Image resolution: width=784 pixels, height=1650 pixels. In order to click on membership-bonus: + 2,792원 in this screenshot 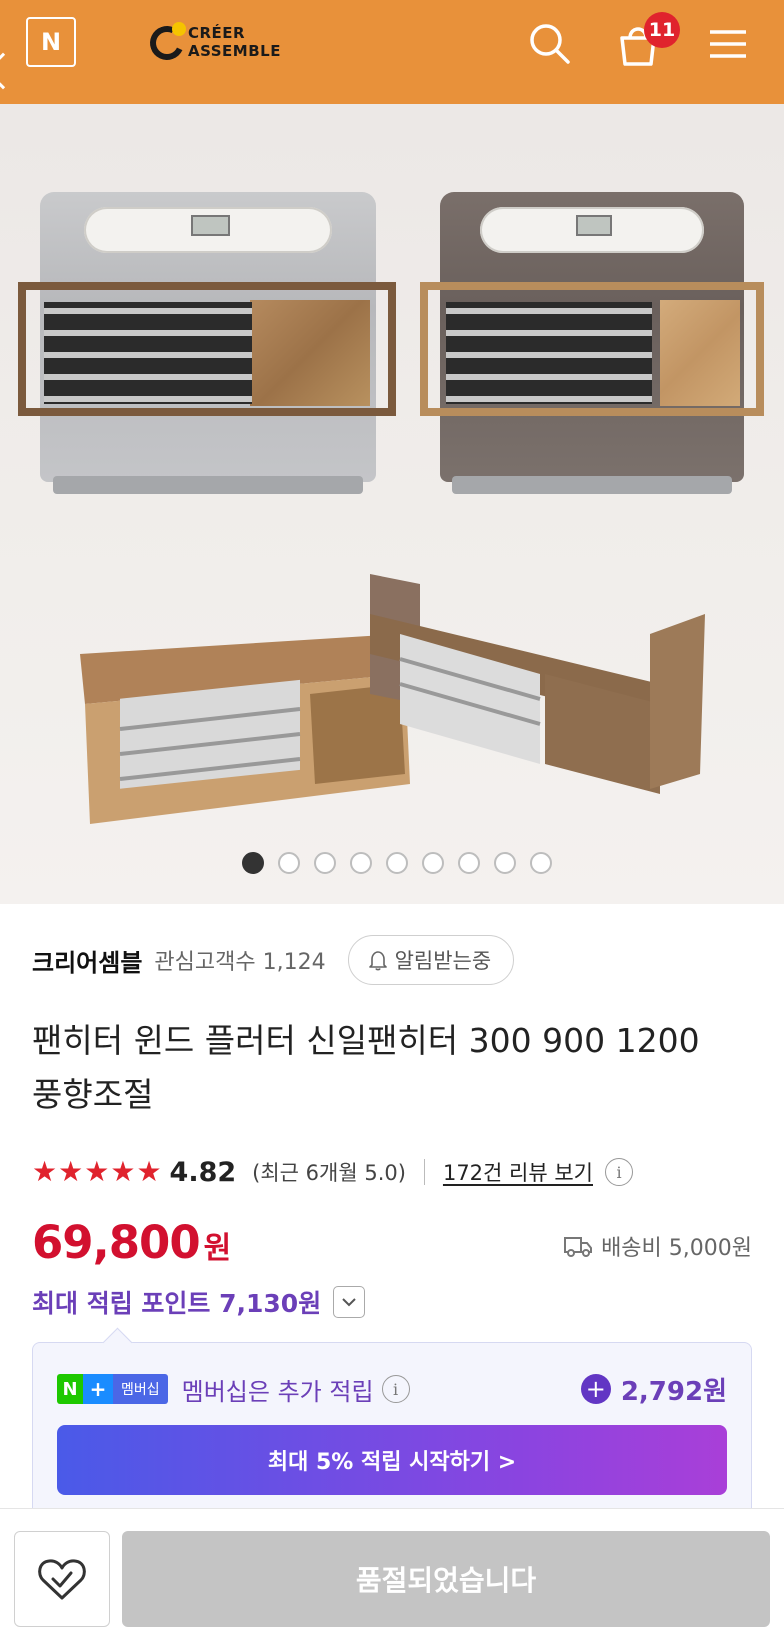, I will do `click(653, 1389)`.